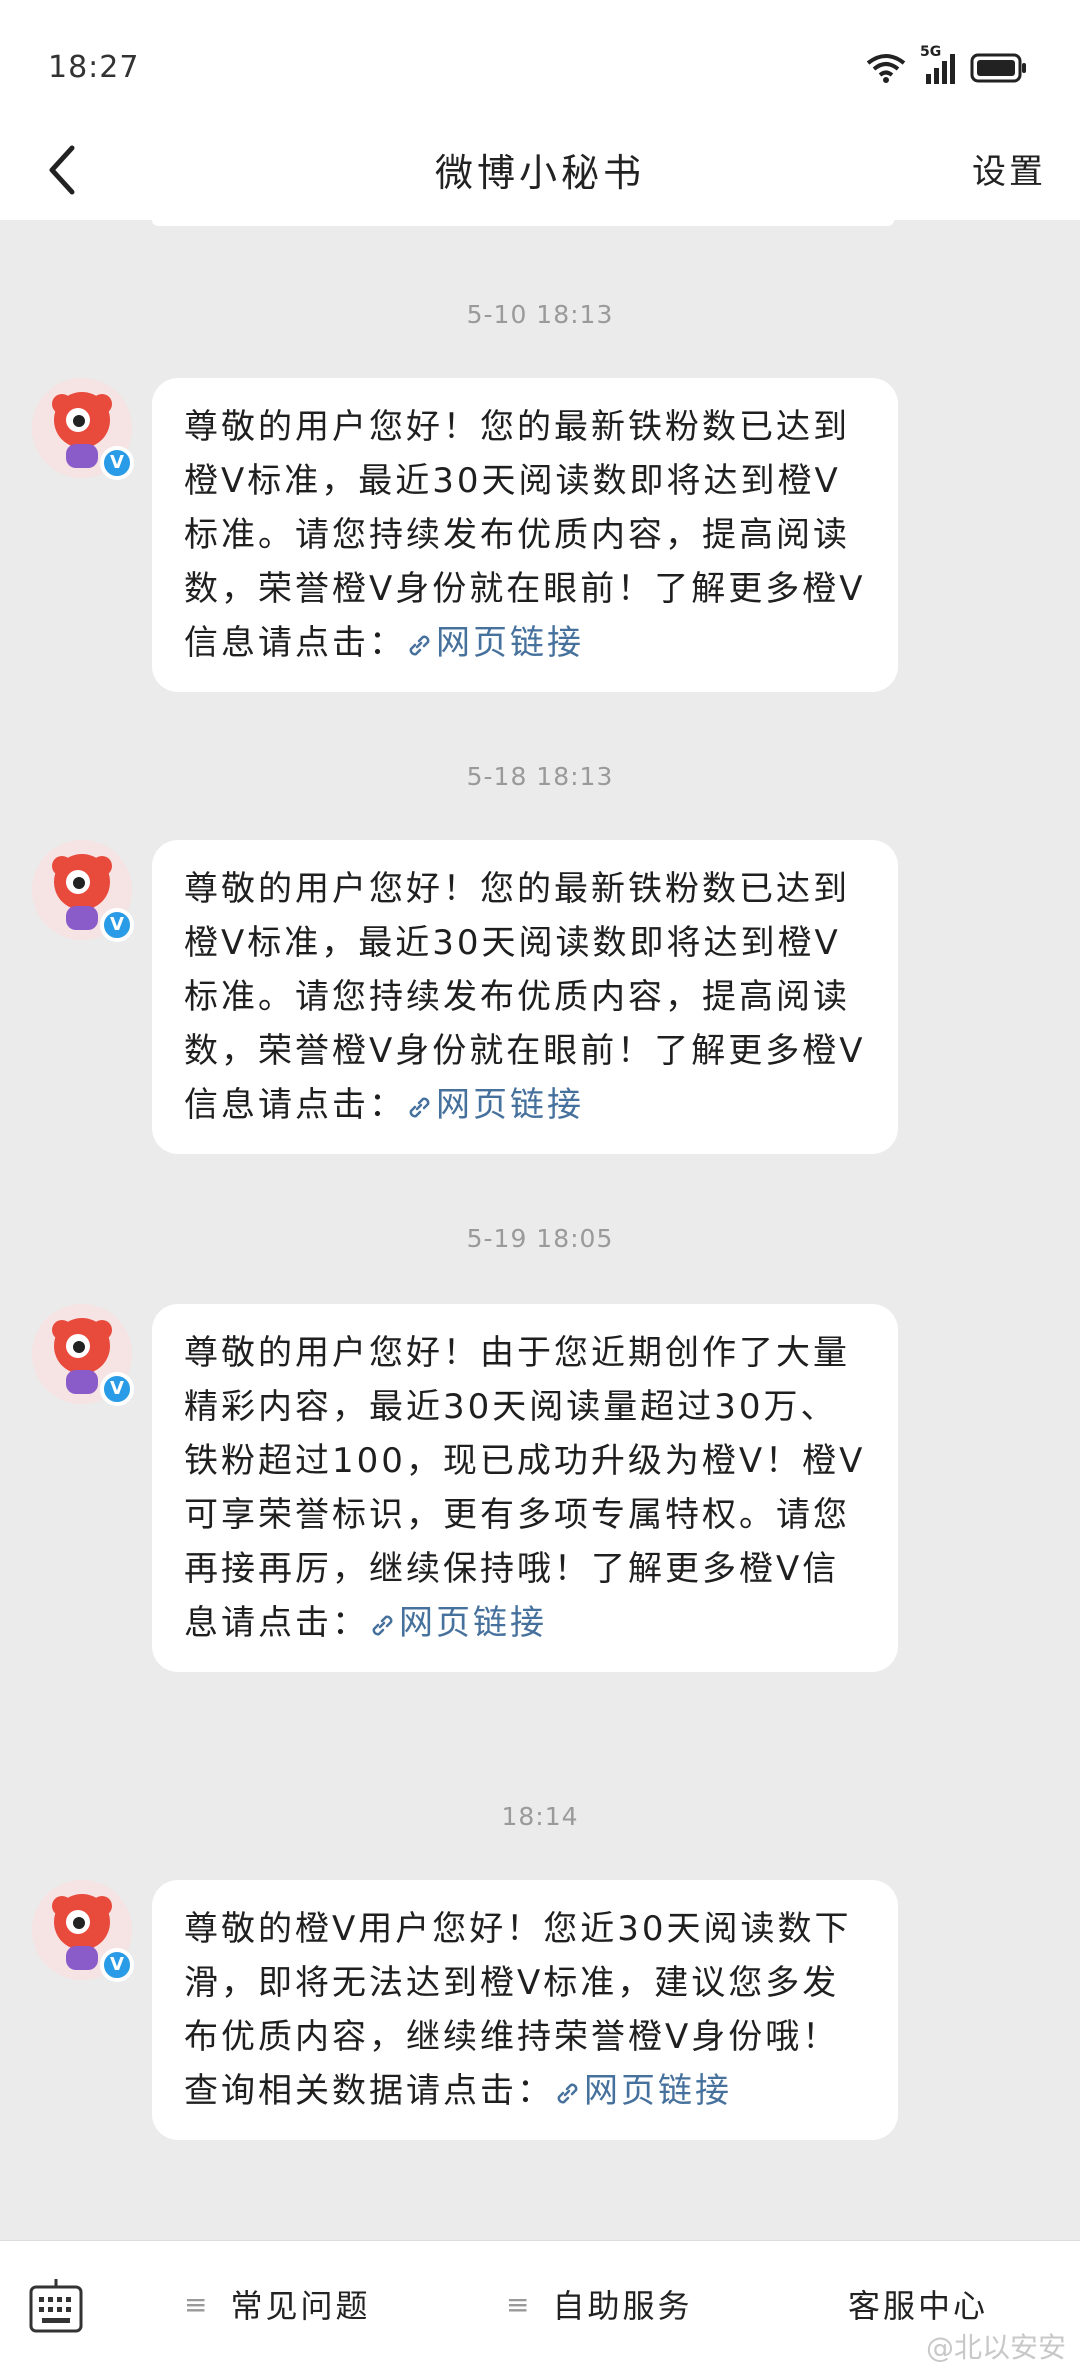 The image size is (1080, 2372). Describe the element at coordinates (540, 65) in the screenshot. I see `status-bar: 18:27 5G` at that location.